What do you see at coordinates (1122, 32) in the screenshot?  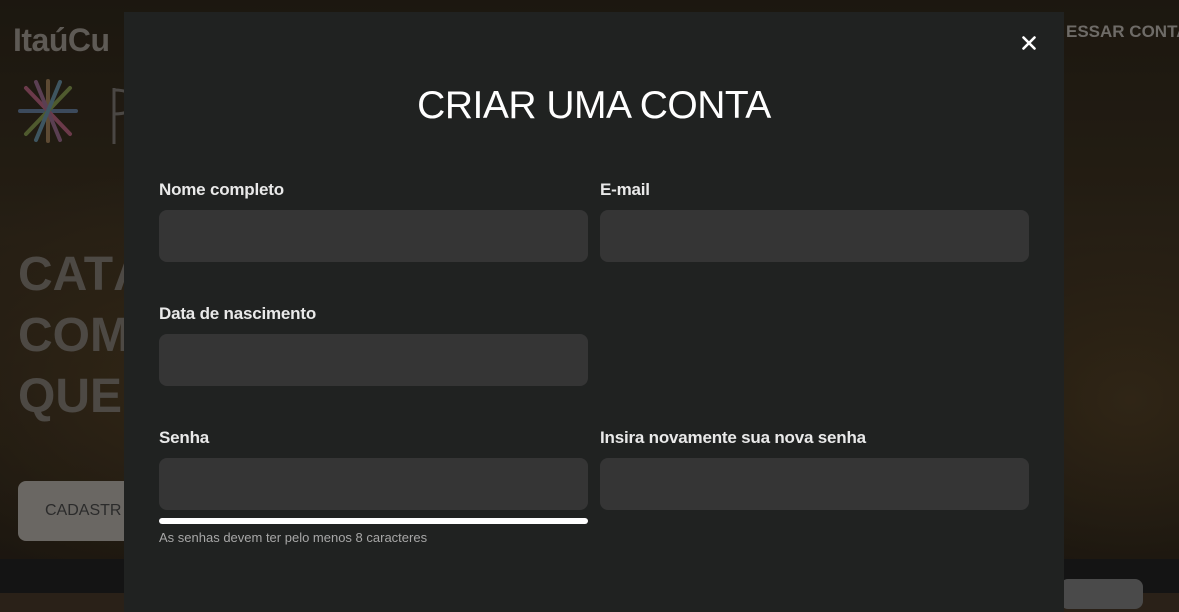 I see `header-login-link: ESSAR CONTA` at bounding box center [1122, 32].